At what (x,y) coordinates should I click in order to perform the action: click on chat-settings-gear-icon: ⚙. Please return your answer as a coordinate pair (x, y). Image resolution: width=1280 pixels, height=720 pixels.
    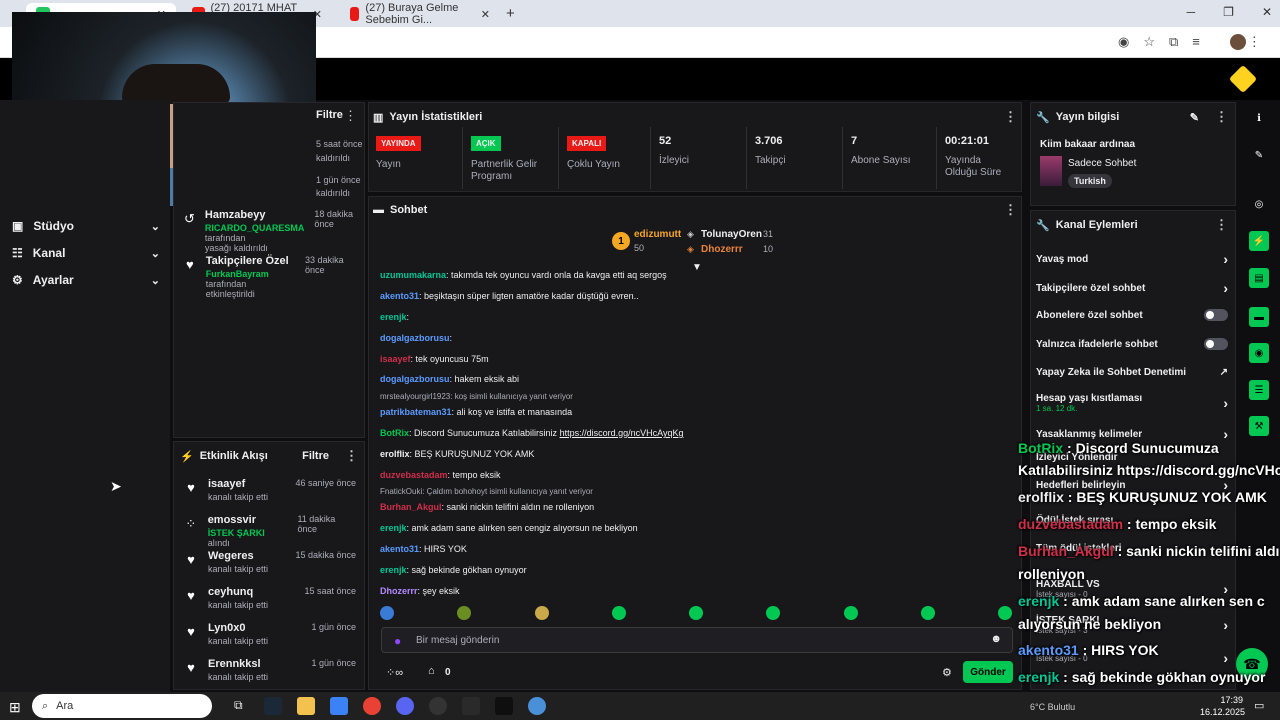
    Looking at the image, I should click on (947, 672).